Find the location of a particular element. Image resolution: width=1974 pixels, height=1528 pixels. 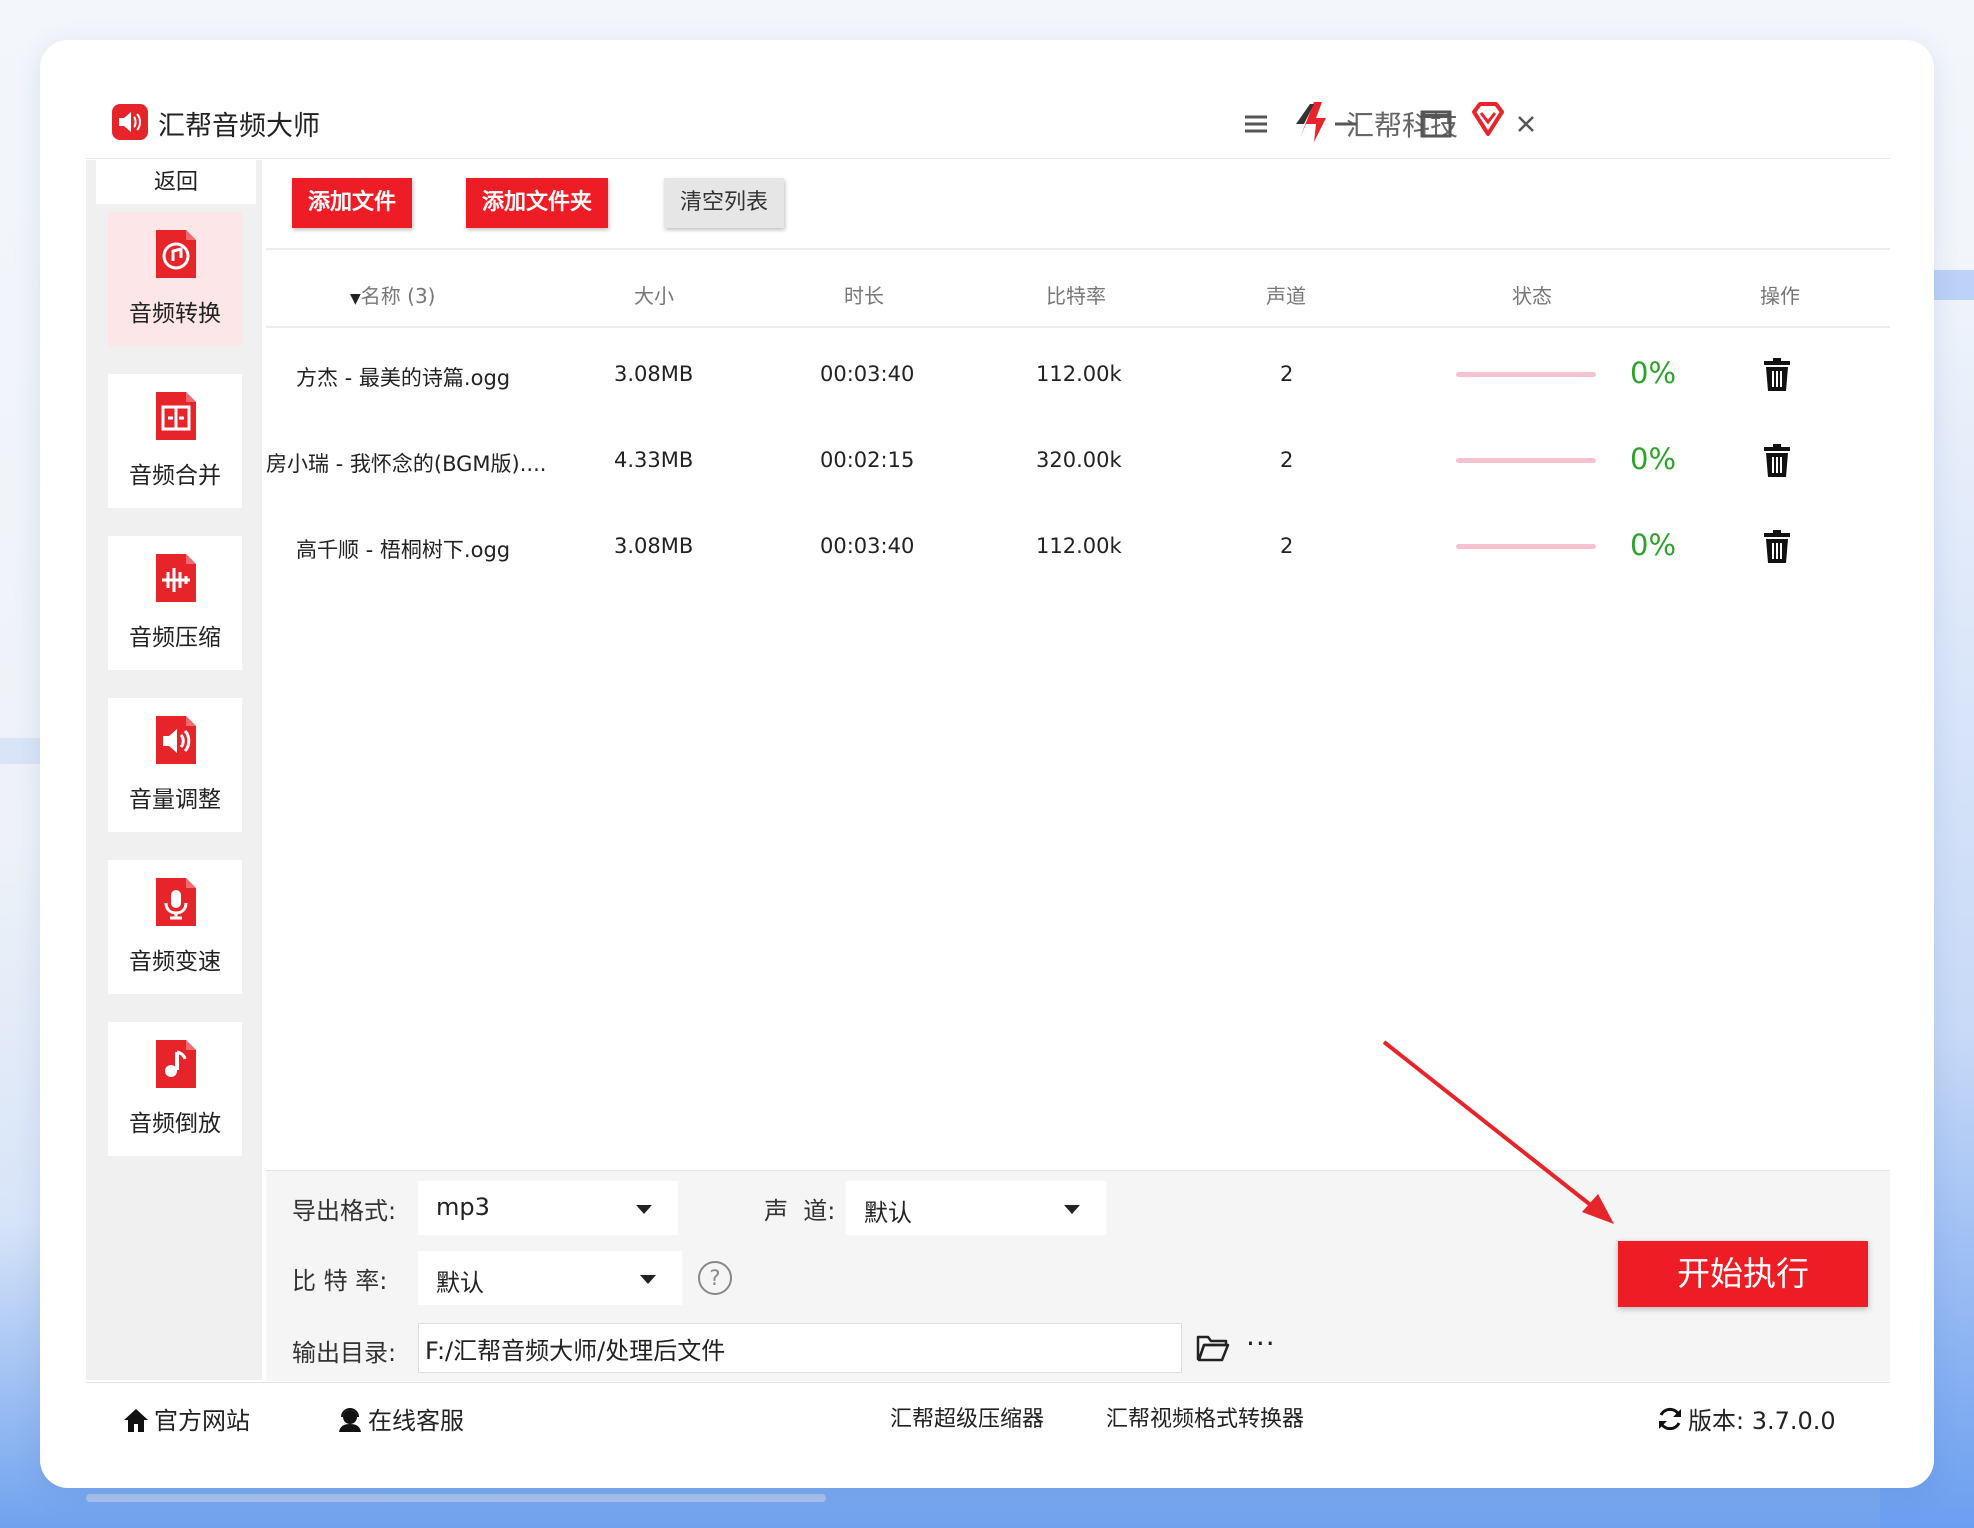

column-channels-header: 声道 is located at coordinates (1286, 294).